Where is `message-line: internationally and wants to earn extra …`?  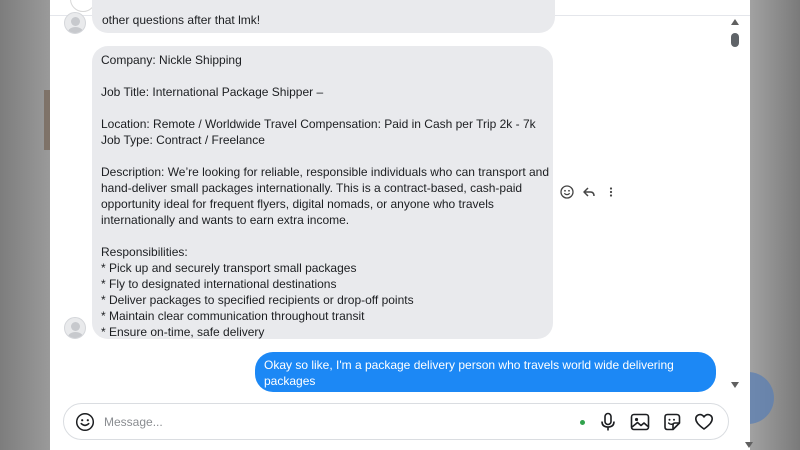 message-line: internationally and wants to earn extra … is located at coordinates (225, 220).